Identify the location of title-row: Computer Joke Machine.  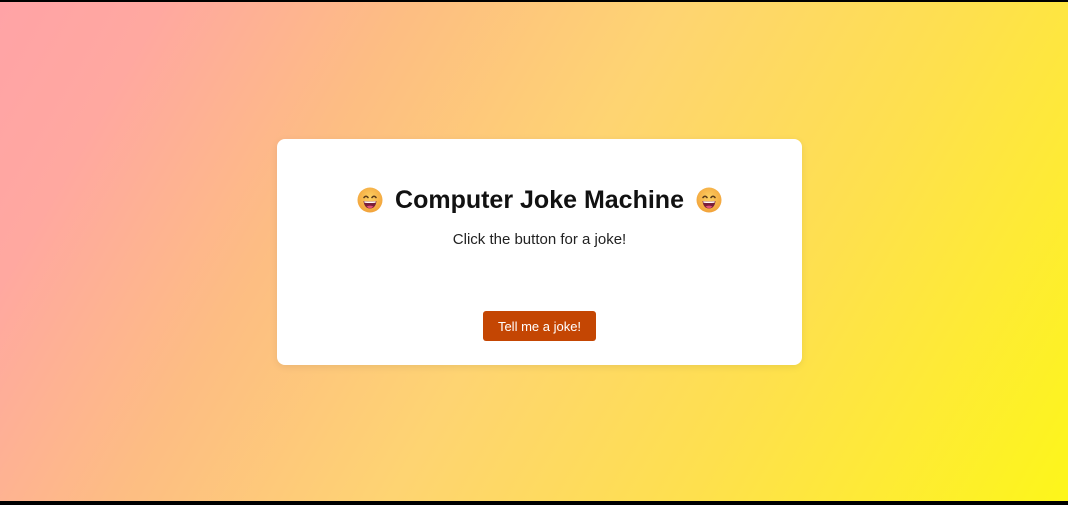
(539, 200).